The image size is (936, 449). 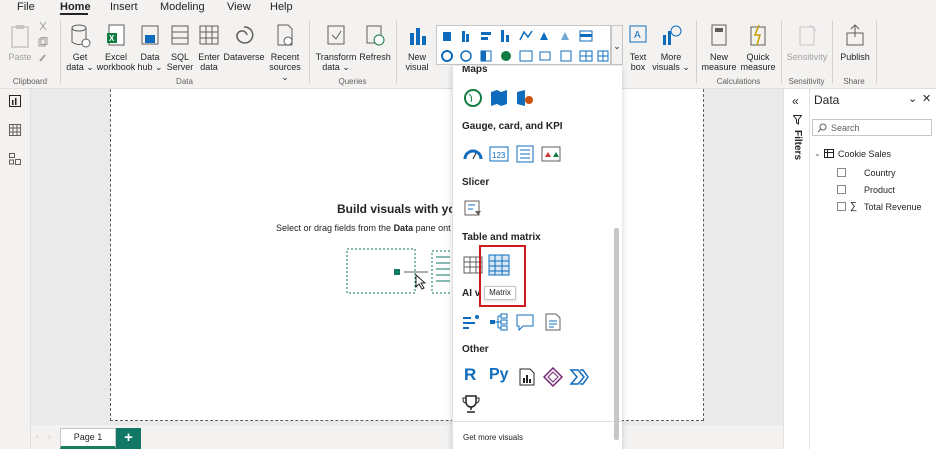 I want to click on text-box-button: A Text box, so click(x=638, y=47).